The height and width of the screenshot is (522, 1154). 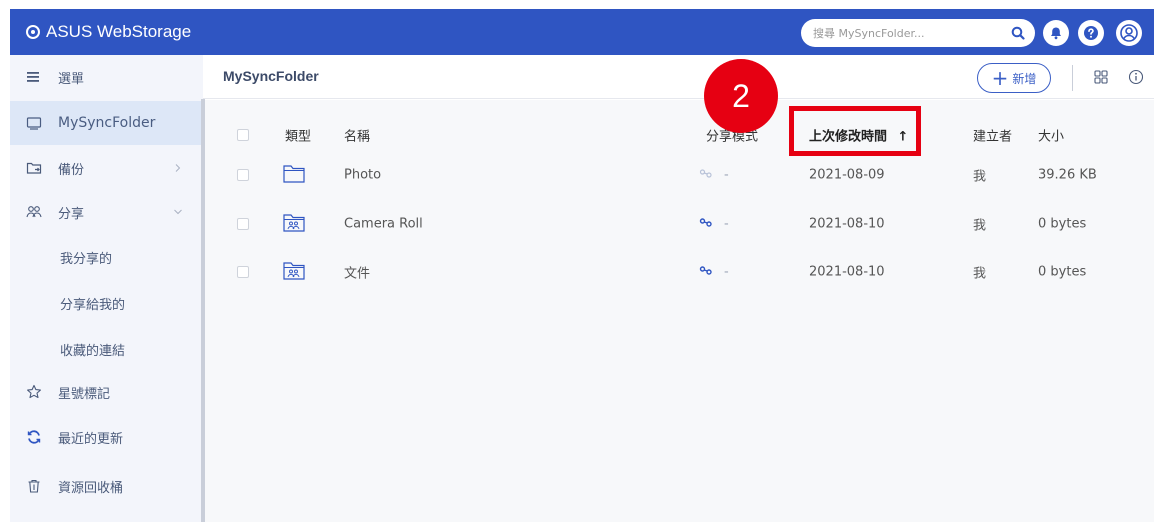 What do you see at coordinates (34, 486) in the screenshot?
I see `trash-icon` at bounding box center [34, 486].